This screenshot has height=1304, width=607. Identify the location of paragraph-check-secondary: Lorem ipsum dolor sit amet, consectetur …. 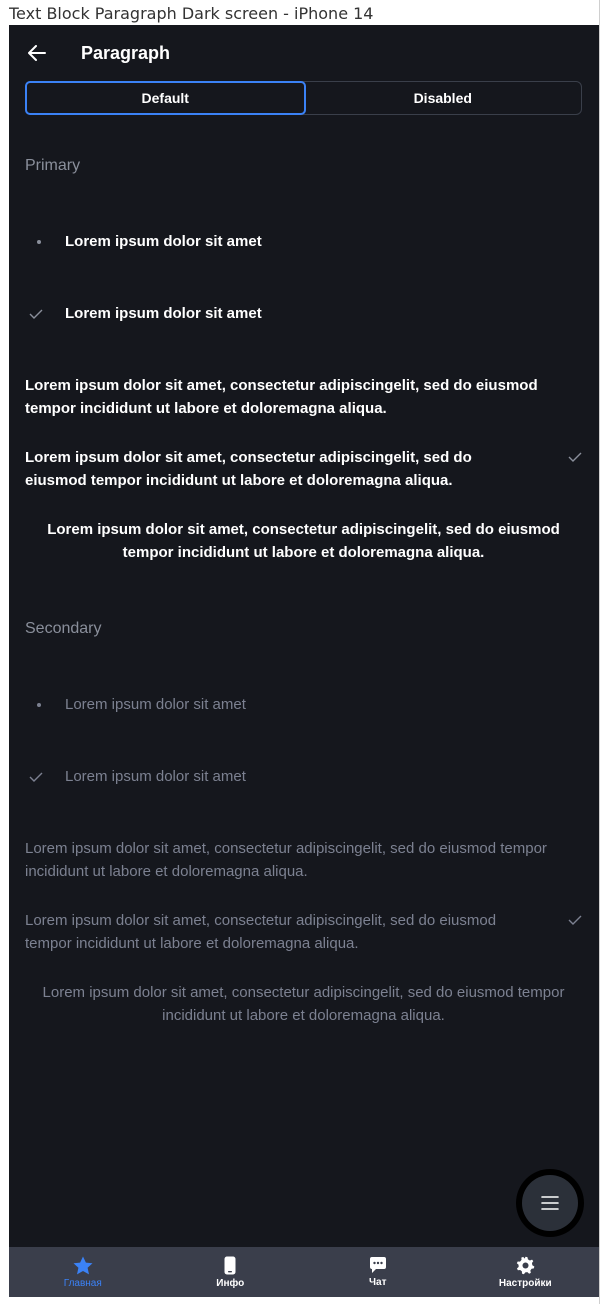
(303, 932).